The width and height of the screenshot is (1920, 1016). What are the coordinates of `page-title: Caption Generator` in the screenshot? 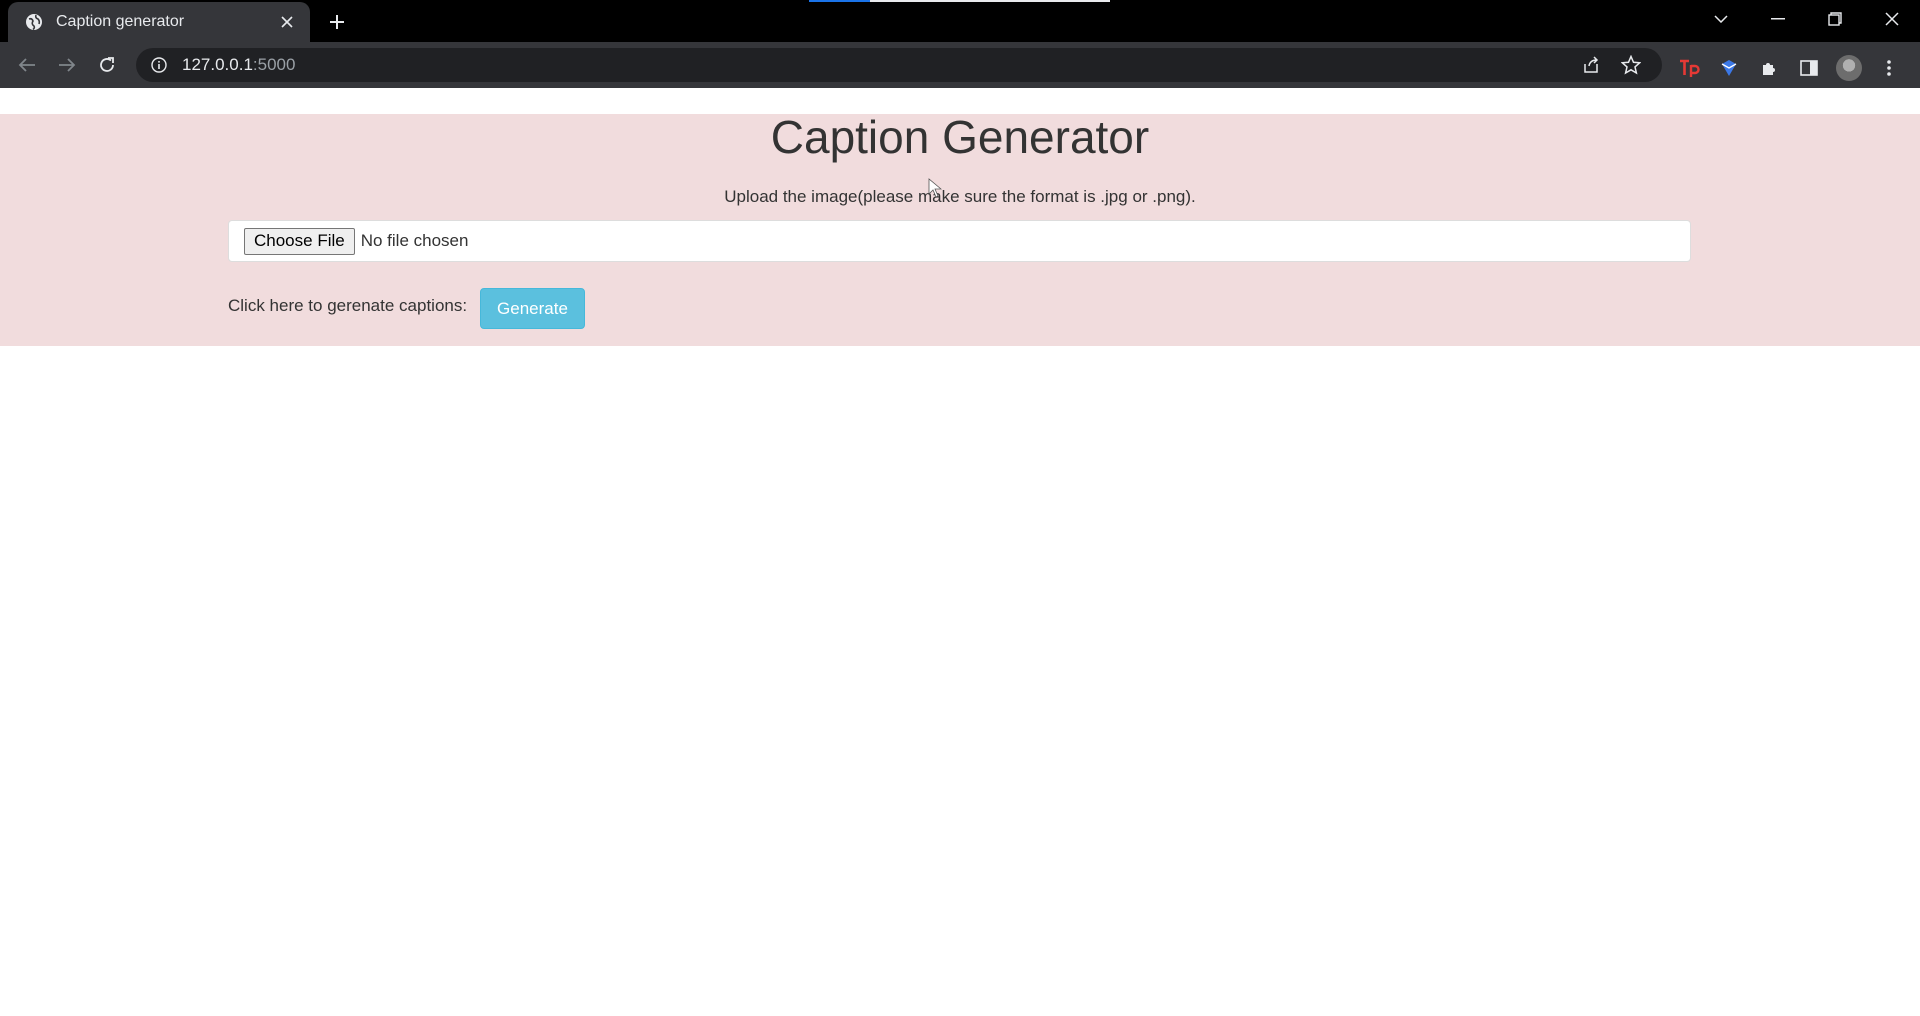 It's located at (960, 137).